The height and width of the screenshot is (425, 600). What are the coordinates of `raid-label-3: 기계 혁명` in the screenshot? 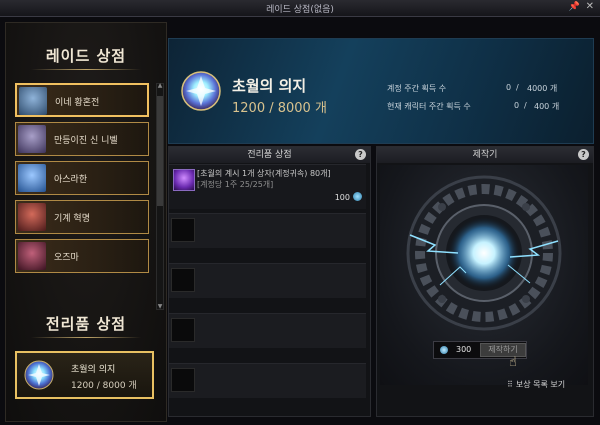 It's located at (72, 219).